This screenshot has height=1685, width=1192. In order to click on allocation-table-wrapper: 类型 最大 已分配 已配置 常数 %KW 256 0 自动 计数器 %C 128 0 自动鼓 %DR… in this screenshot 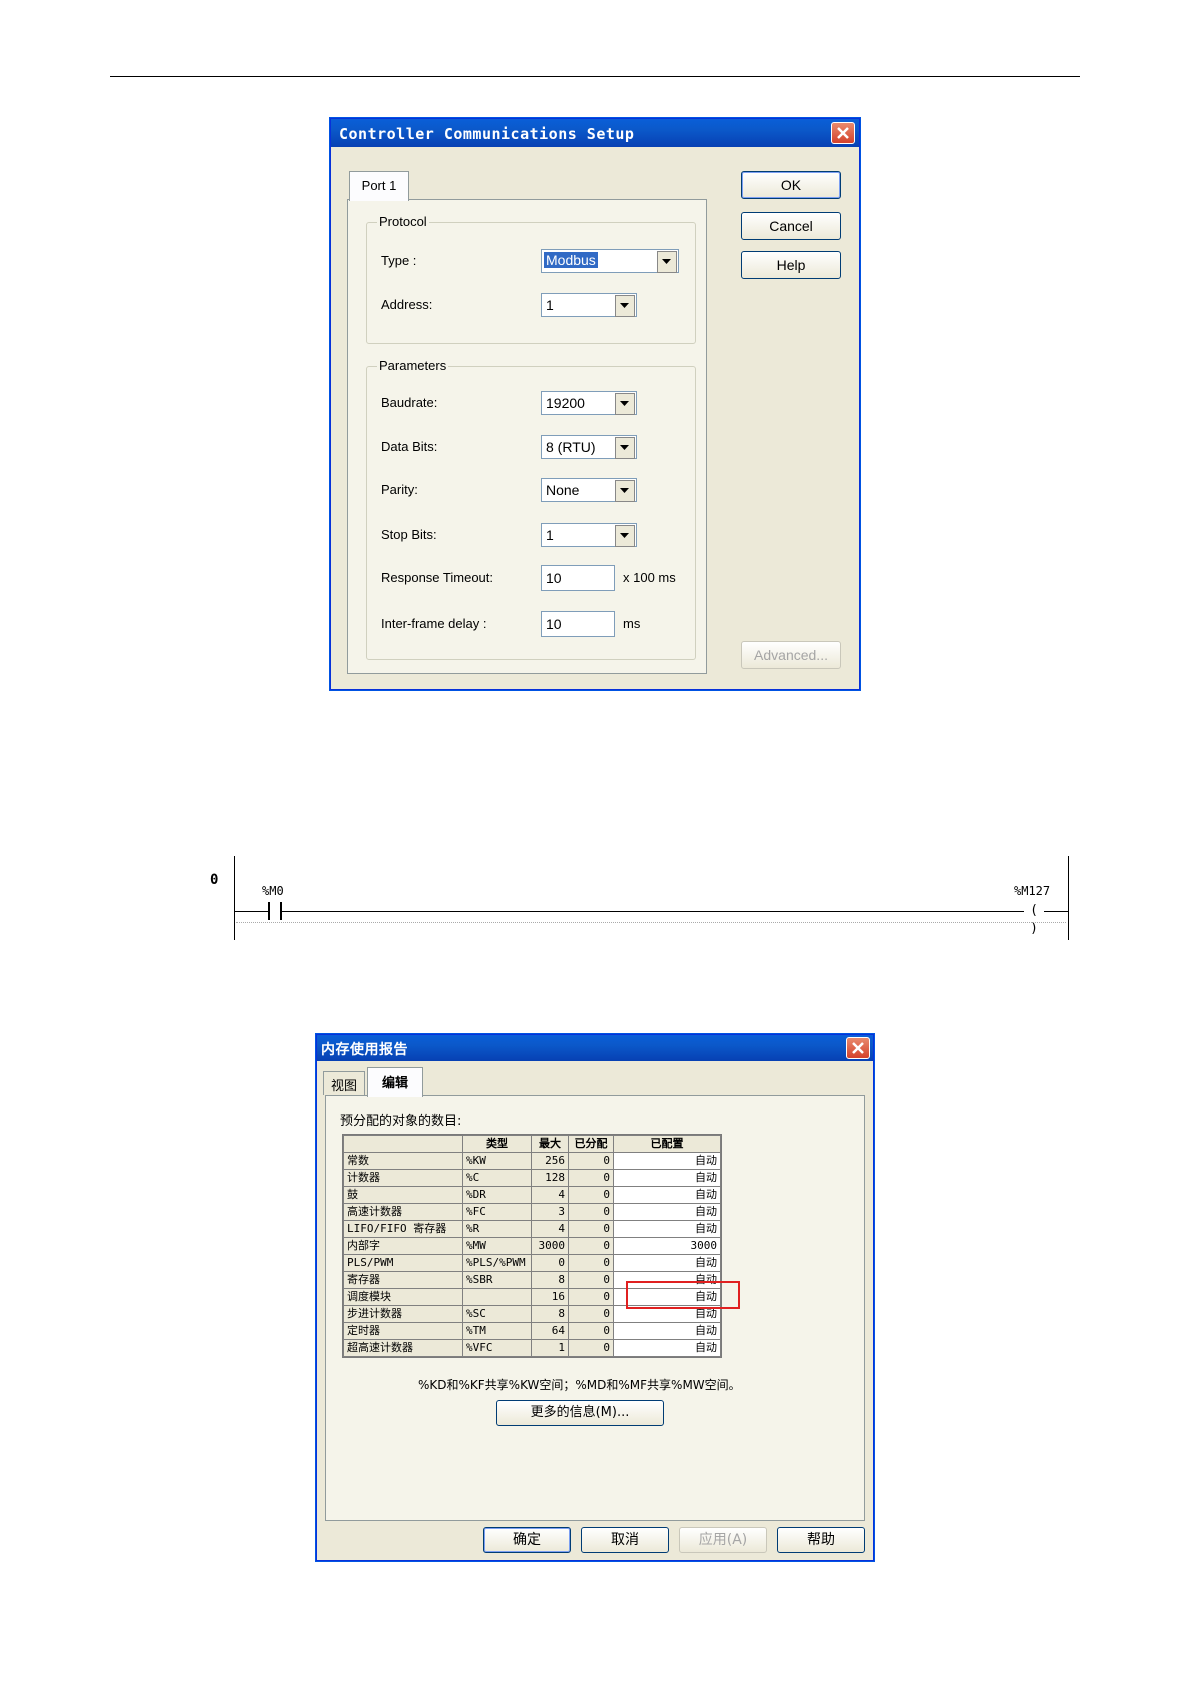, I will do `click(532, 1246)`.